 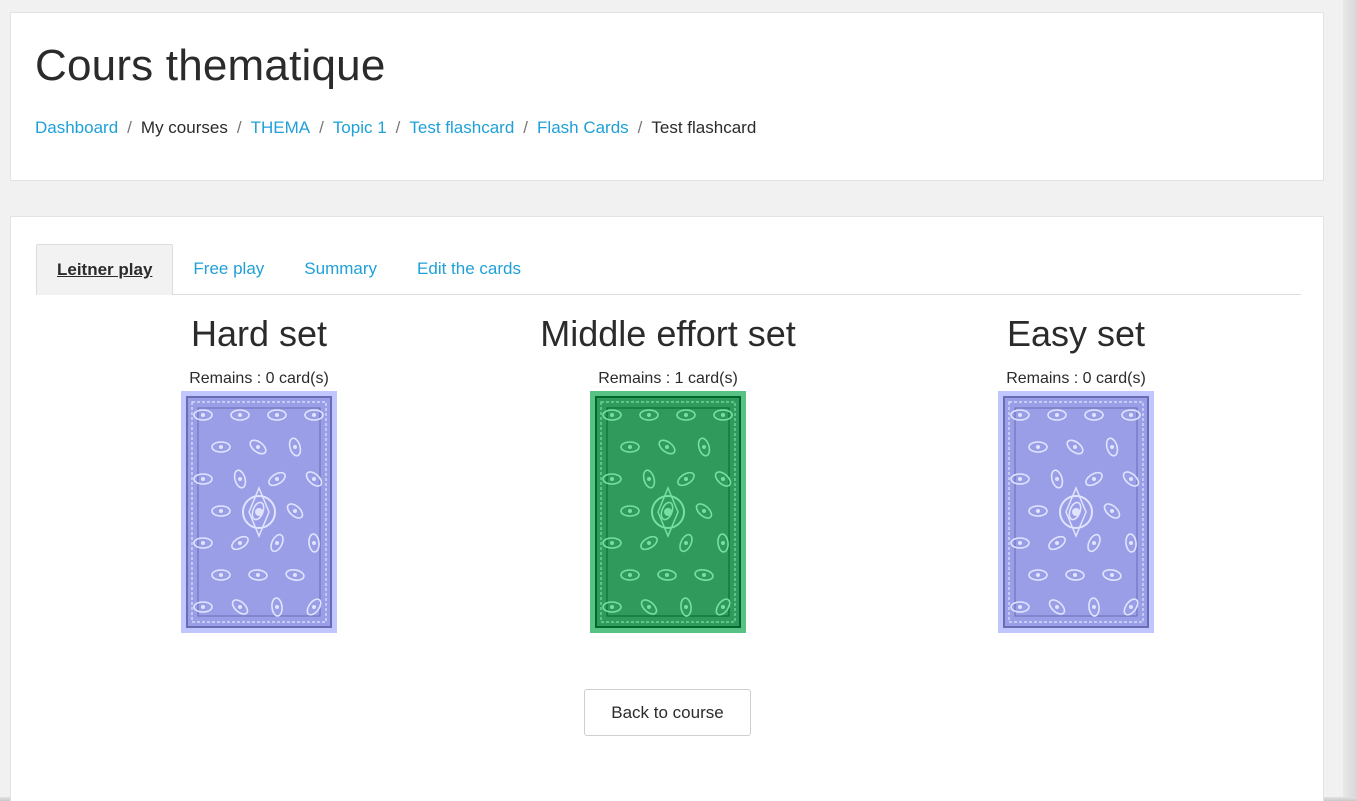 What do you see at coordinates (668, 512) in the screenshot?
I see `card-back-middle` at bounding box center [668, 512].